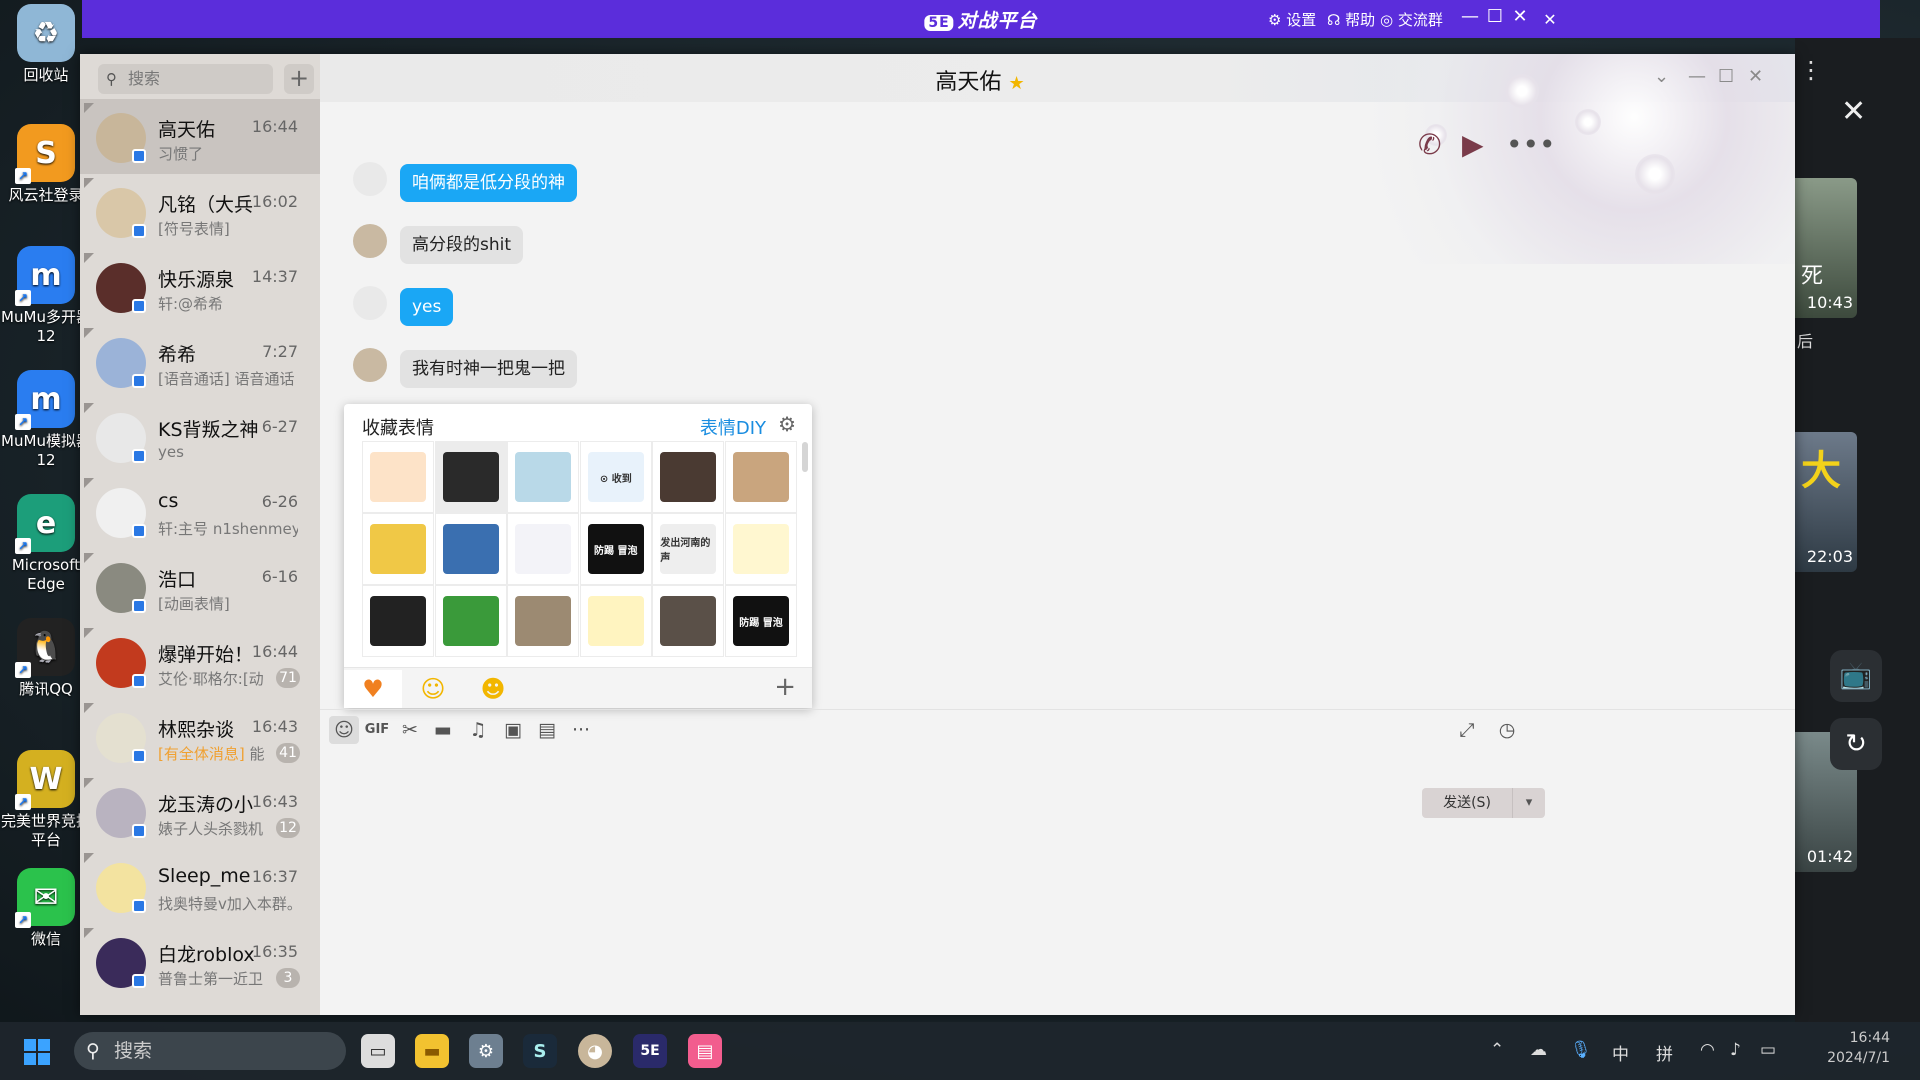  What do you see at coordinates (299, 79) in the screenshot?
I see `add-button: +` at bounding box center [299, 79].